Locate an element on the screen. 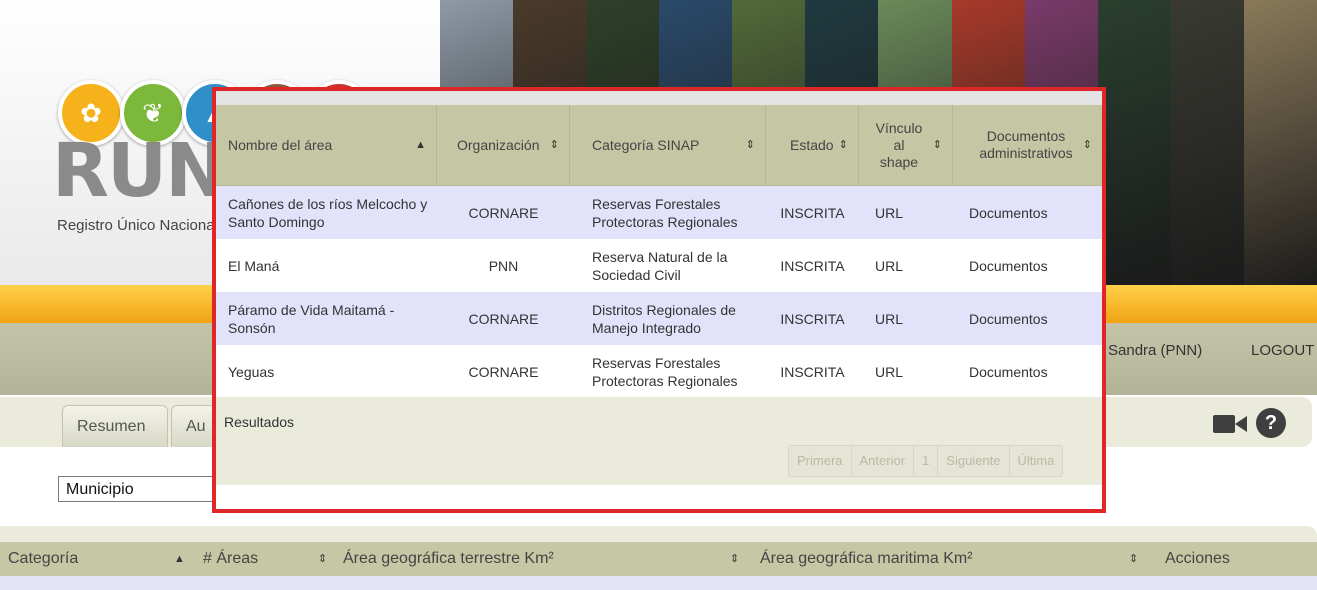 This screenshot has width=1317, height=590. results-band is located at coordinates (658, 534).